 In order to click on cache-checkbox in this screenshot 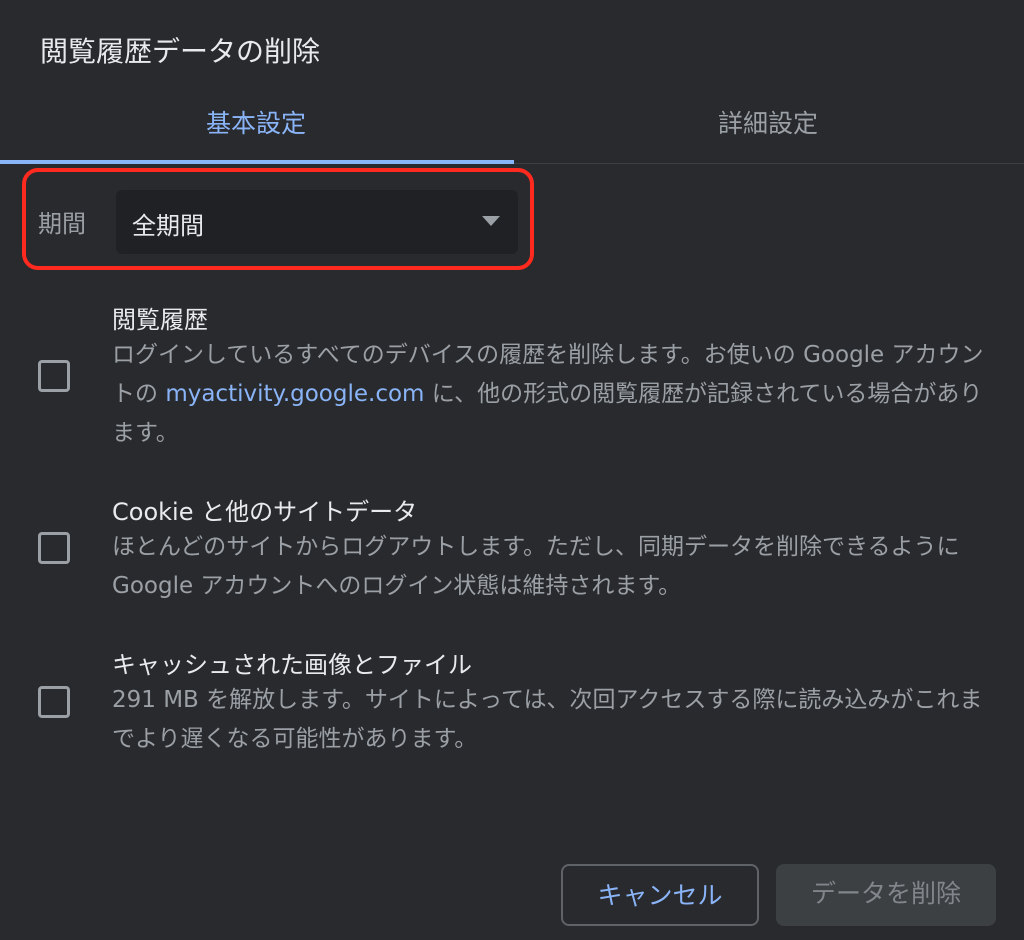, I will do `click(54, 702)`.